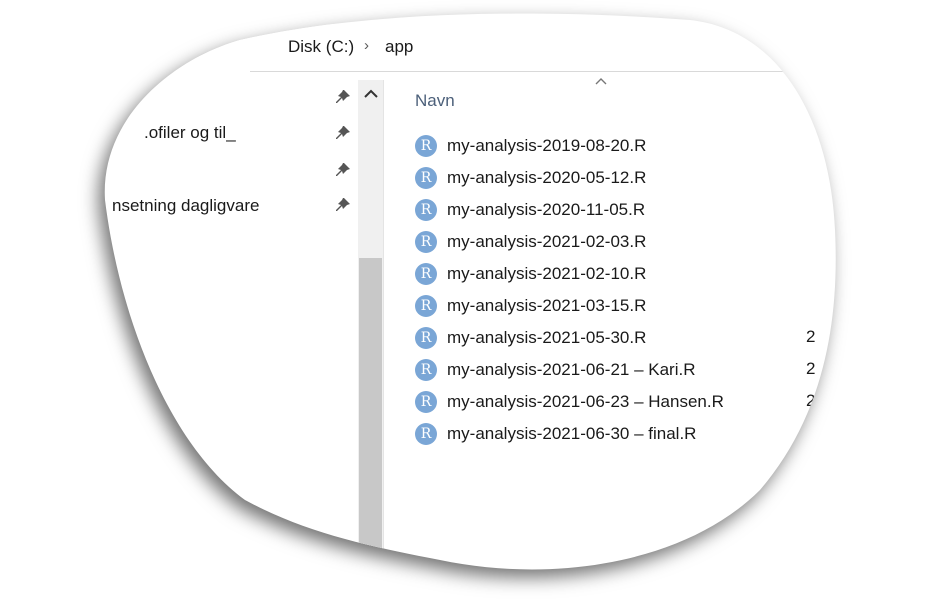  What do you see at coordinates (585, 401) in the screenshot?
I see `file-name: my-analysis-2021-06-23 – Hansen.R` at bounding box center [585, 401].